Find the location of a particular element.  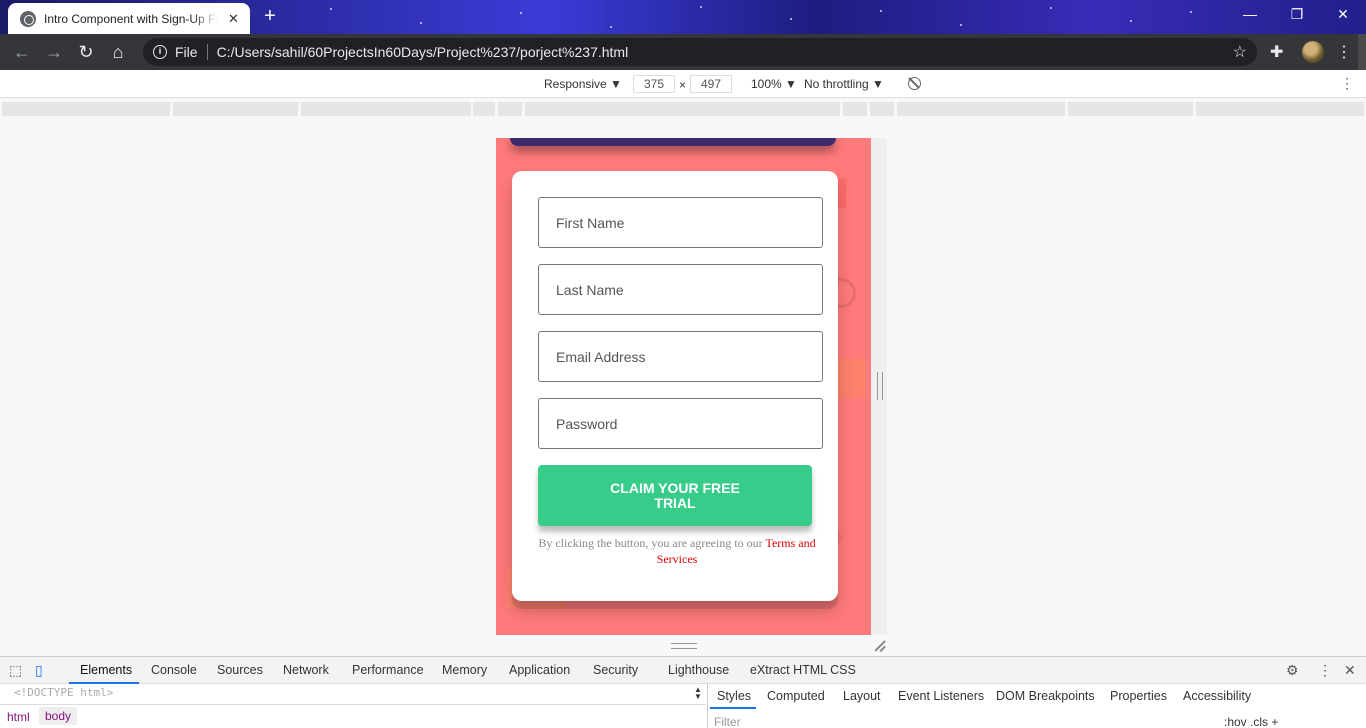

background-pattern is located at coordinates (851, 378).